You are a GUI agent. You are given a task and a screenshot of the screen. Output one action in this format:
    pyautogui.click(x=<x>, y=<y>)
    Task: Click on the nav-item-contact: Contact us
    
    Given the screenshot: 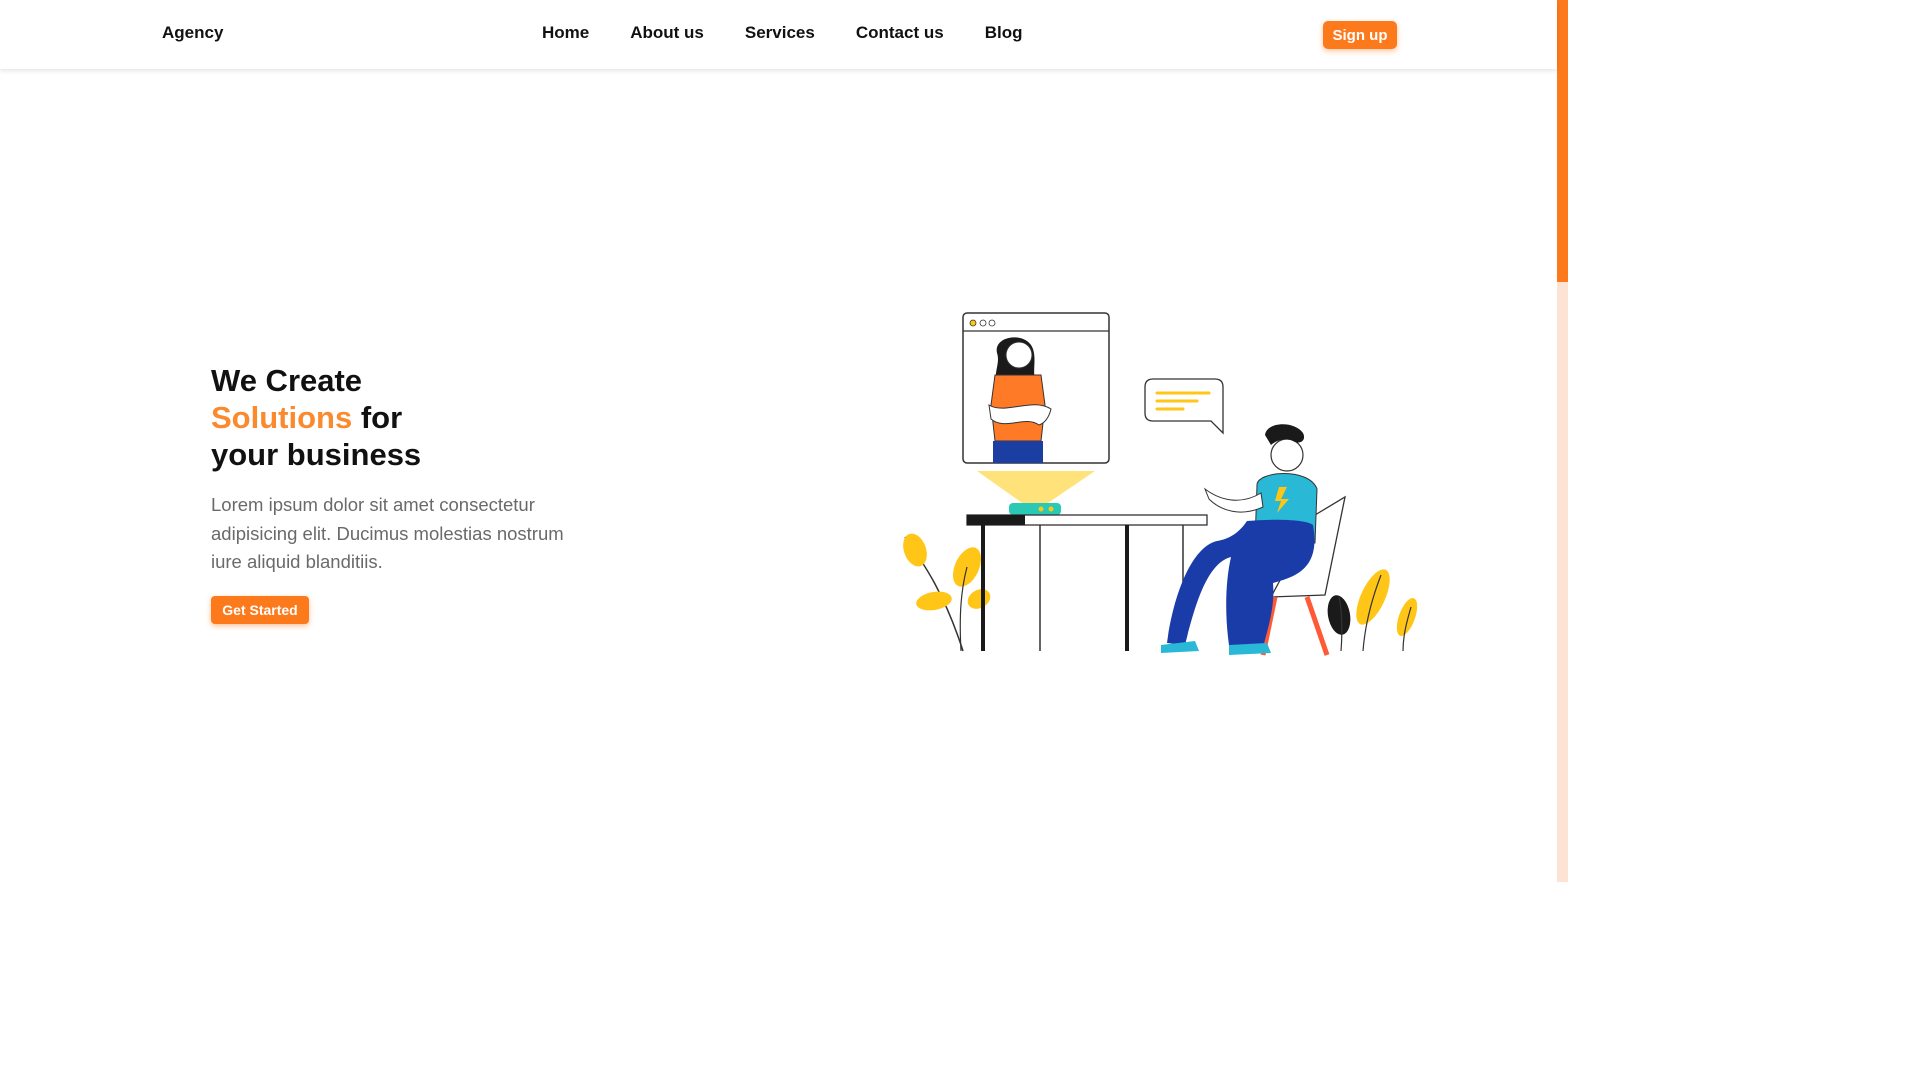 What is the action you would take?
    pyautogui.click(x=900, y=33)
    